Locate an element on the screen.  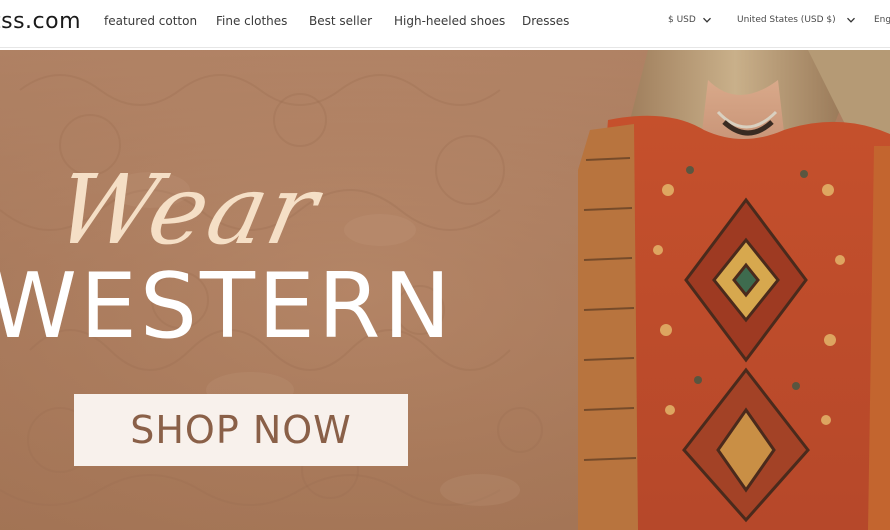
language-selector: Eng is located at coordinates (882, 20).